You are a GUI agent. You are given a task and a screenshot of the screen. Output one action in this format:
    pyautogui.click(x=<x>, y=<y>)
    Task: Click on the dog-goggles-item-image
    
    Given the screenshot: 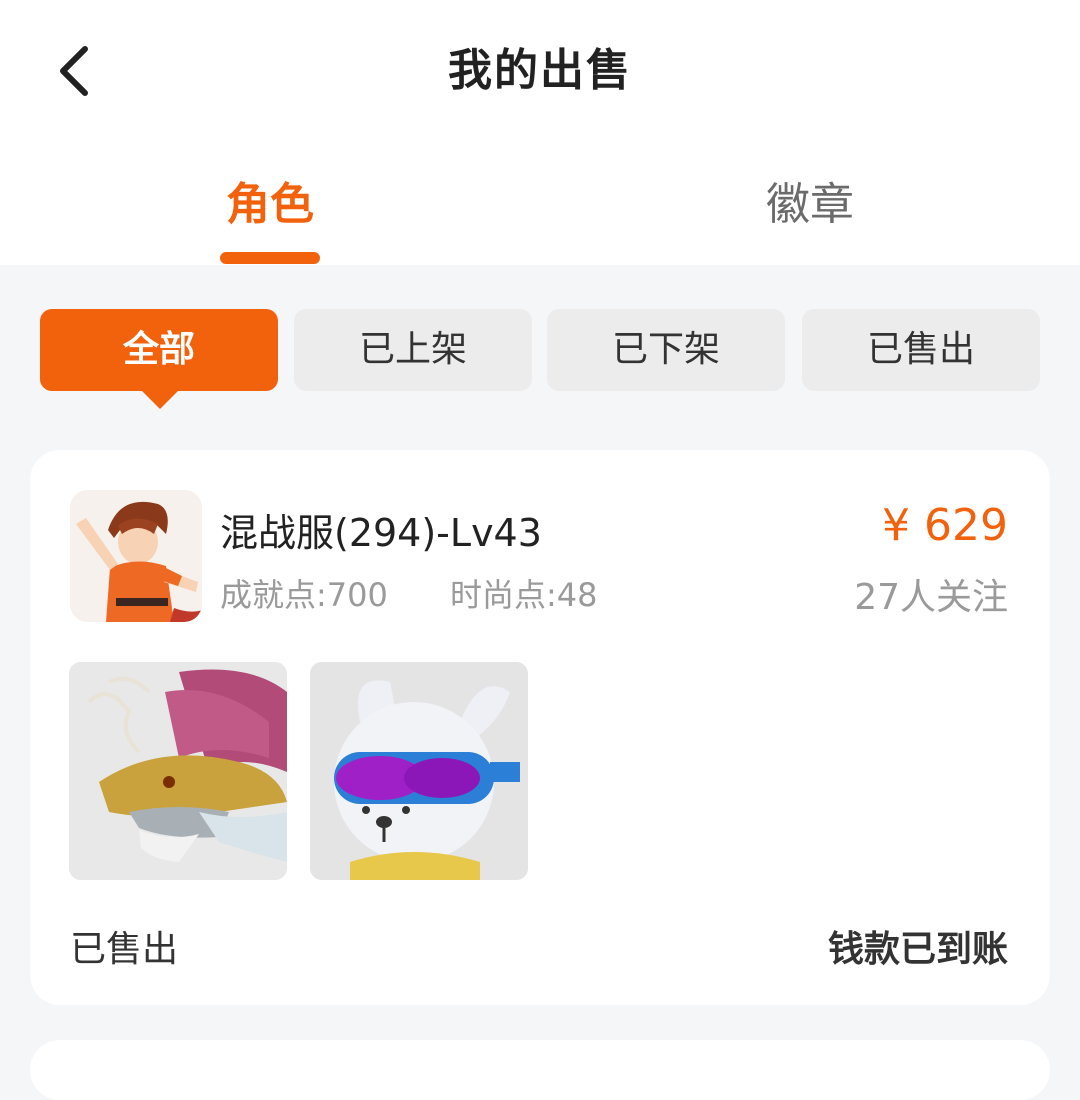 What is the action you would take?
    pyautogui.click(x=419, y=771)
    